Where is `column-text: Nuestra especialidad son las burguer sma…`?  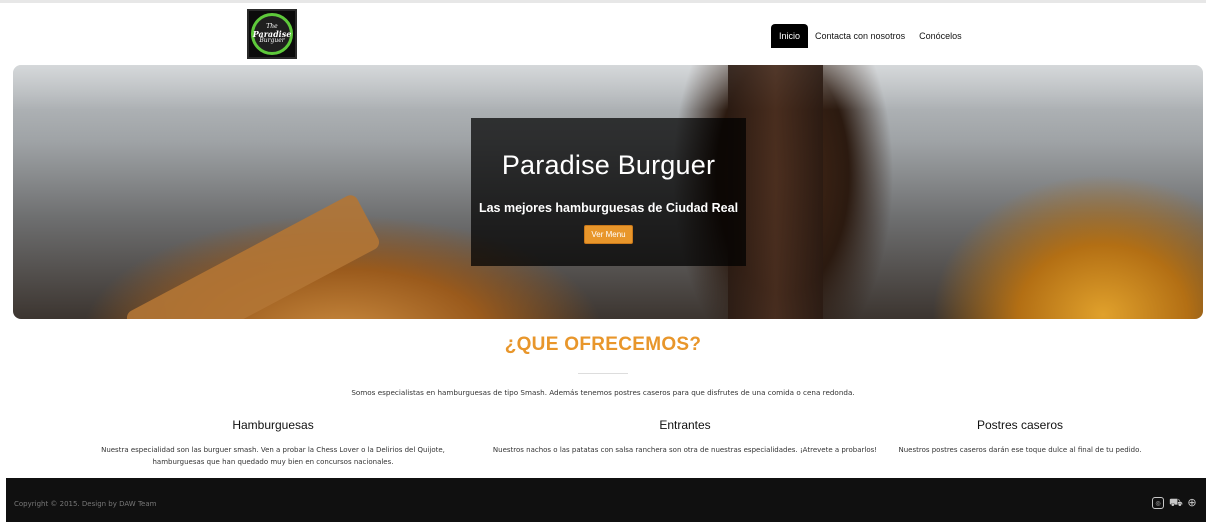 column-text: Nuestra especialidad son las burguer sma… is located at coordinates (273, 456).